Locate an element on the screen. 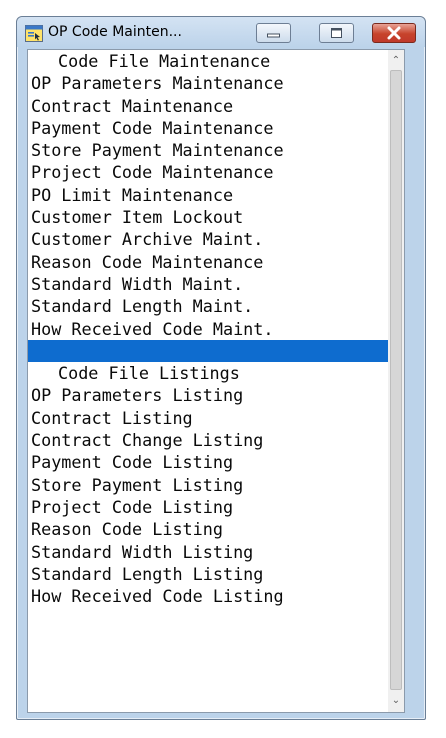 This screenshot has width=446, height=738. close-button is located at coordinates (394, 33).